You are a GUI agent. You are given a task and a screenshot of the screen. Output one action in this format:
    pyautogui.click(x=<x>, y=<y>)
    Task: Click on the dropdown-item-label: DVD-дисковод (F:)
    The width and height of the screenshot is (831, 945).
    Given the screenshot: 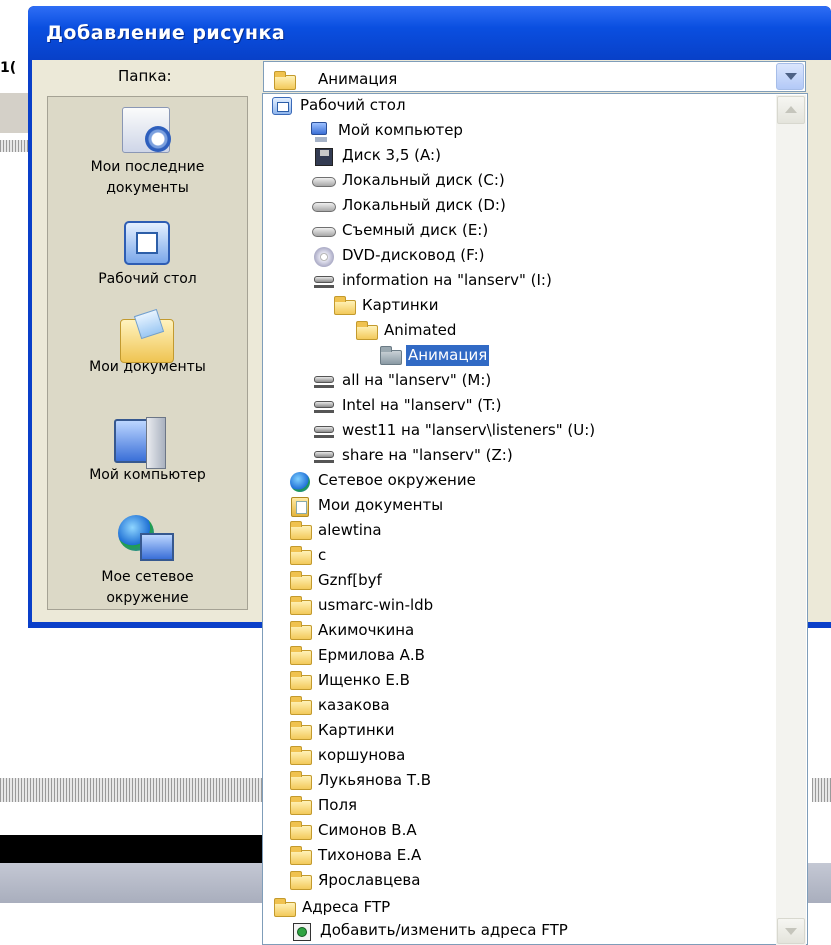 What is the action you would take?
    pyautogui.click(x=413, y=255)
    